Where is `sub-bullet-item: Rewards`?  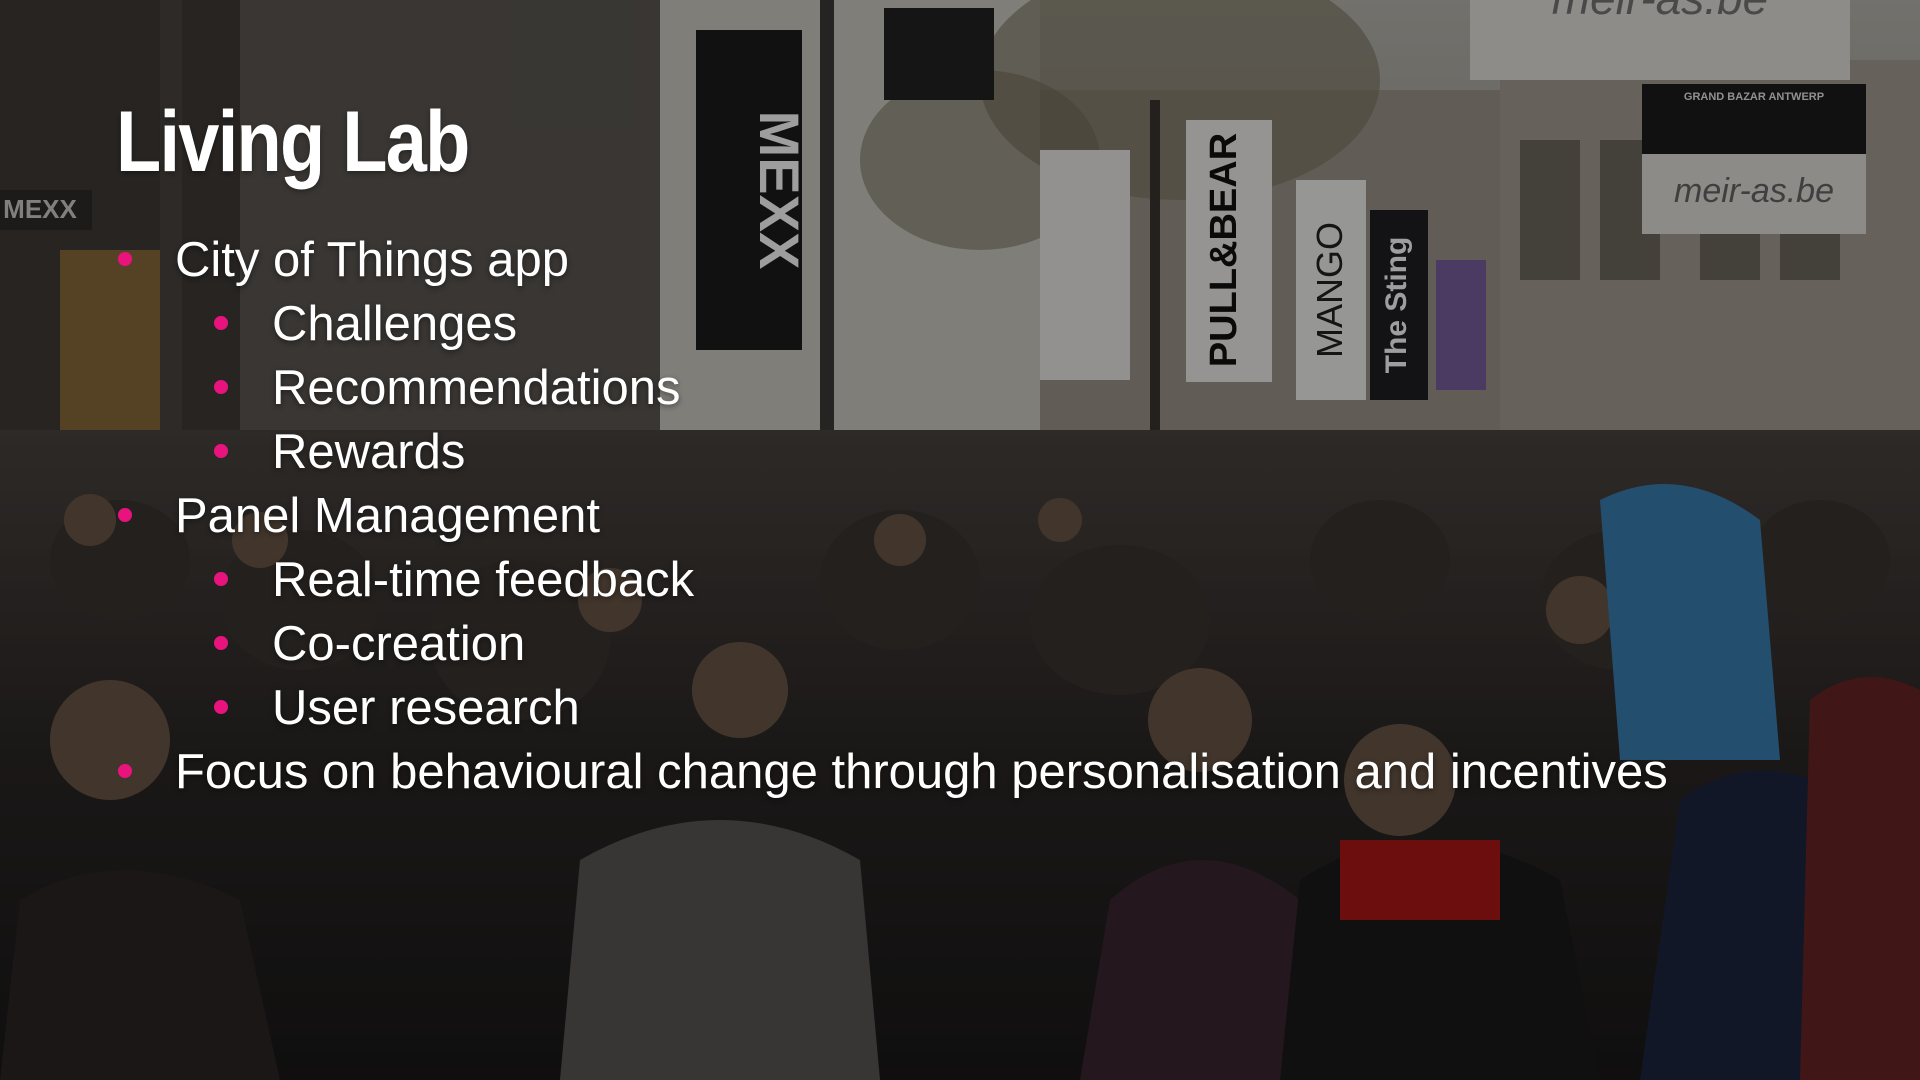 sub-bullet-item: Rewards is located at coordinates (836, 452).